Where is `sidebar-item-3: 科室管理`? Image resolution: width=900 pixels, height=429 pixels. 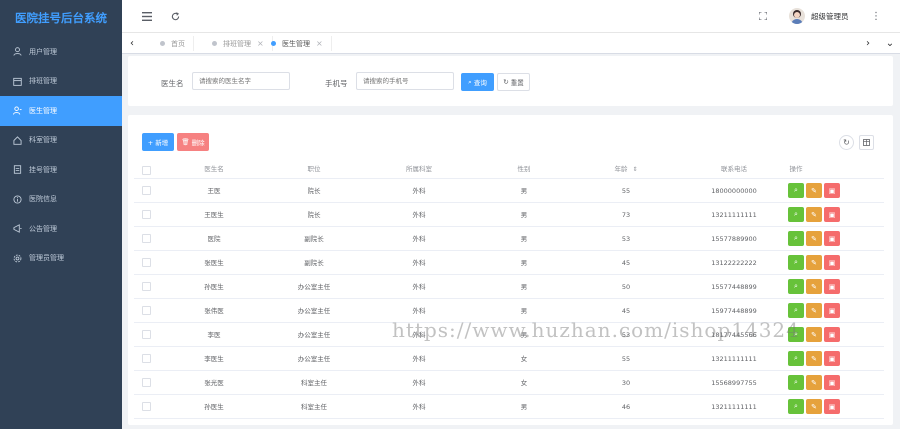
sidebar-item-3: 科室管理 is located at coordinates (61, 141).